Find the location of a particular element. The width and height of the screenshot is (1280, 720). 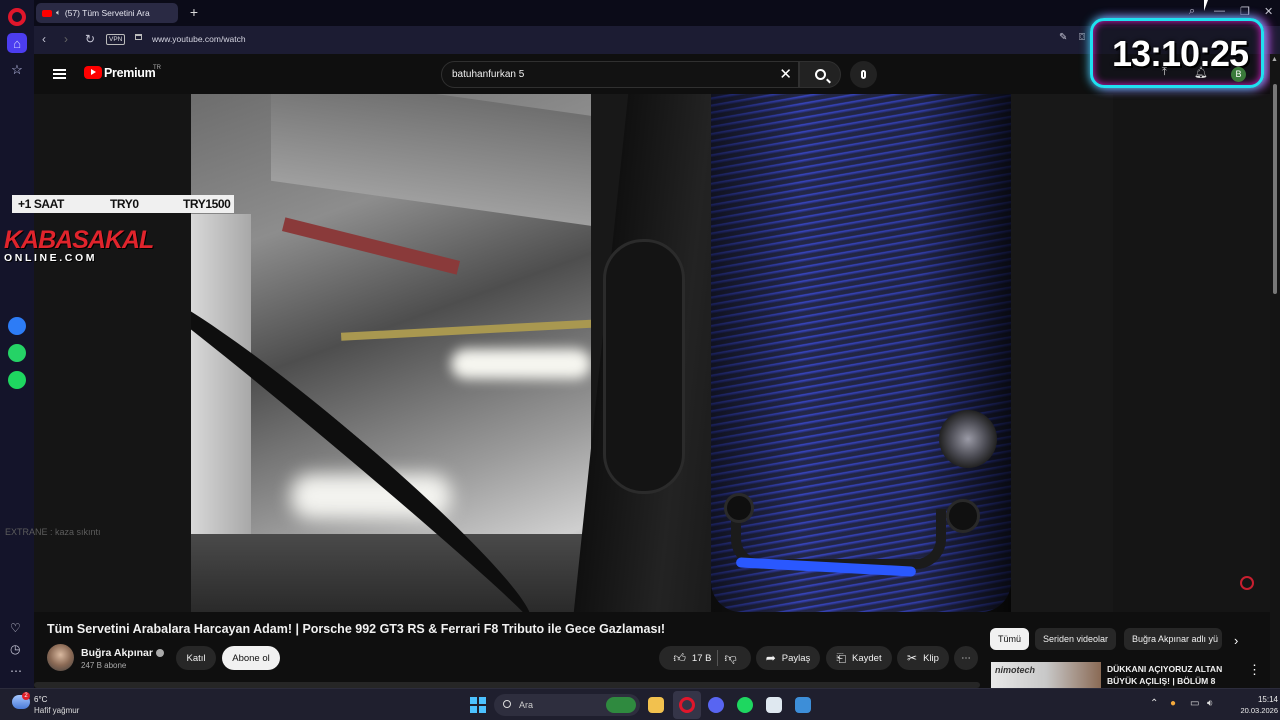

share-button: ➦ Paylaş is located at coordinates (788, 658).